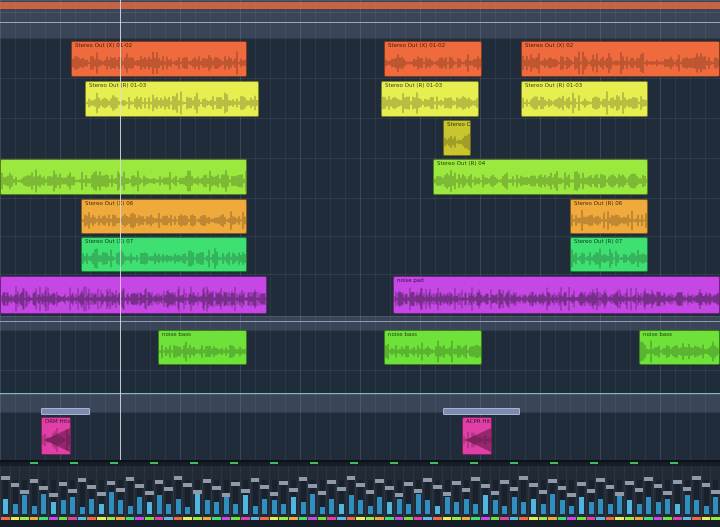 Image resolution: width=720 pixels, height=527 pixels. What do you see at coordinates (164, 254) in the screenshot?
I see `audio-clip: Stereo Out (X) 07` at bounding box center [164, 254].